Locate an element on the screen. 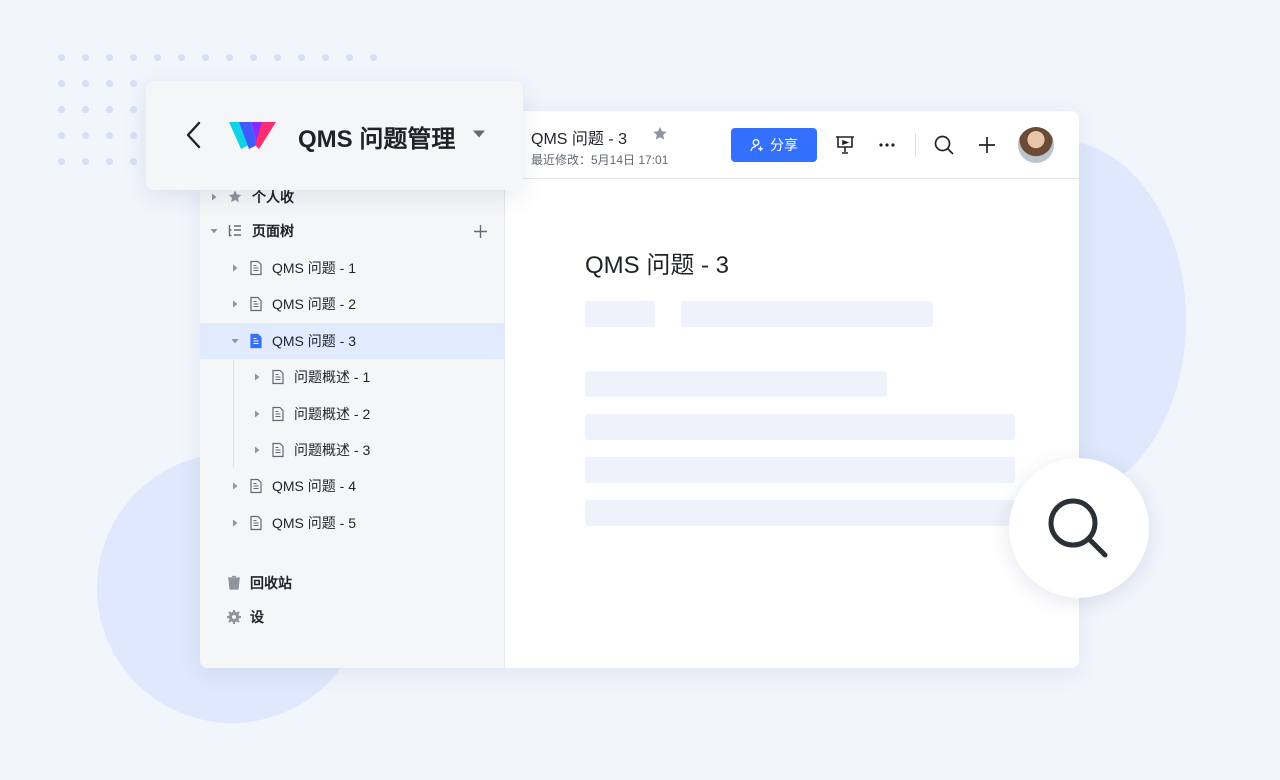 This screenshot has width=1280, height=780. plus-icon is located at coordinates (987, 145).